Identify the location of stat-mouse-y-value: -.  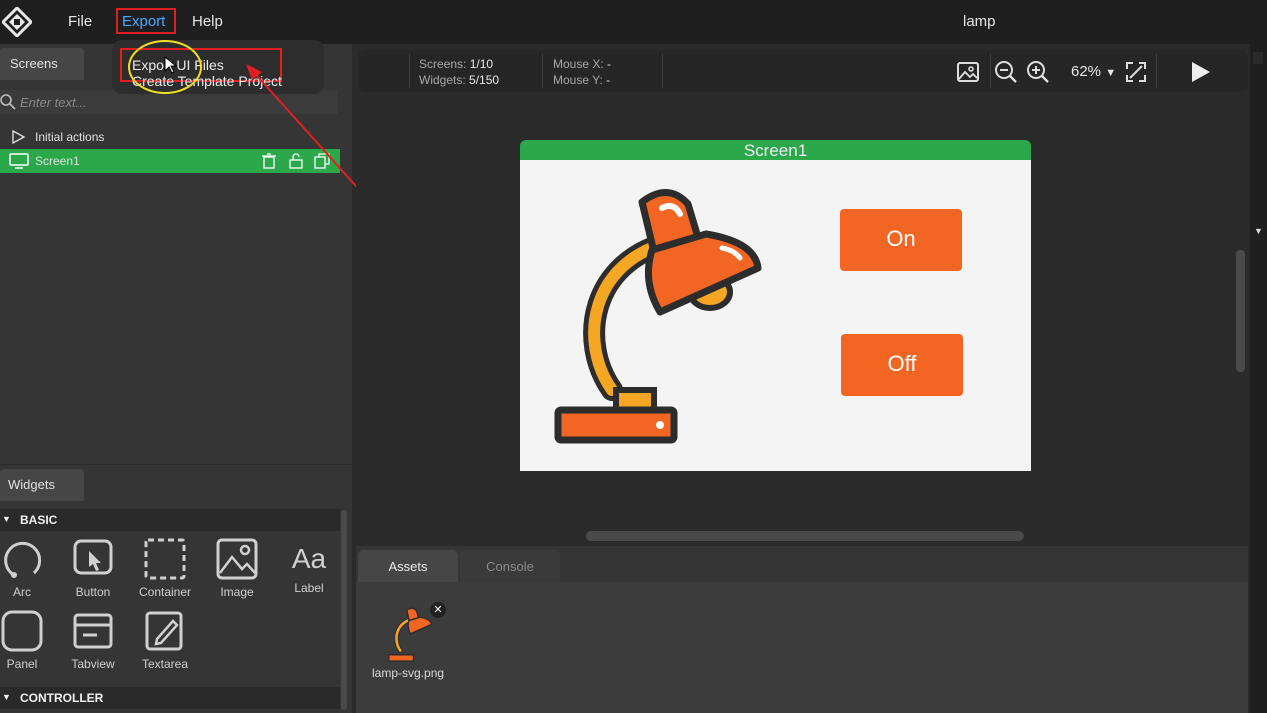
(608, 80).